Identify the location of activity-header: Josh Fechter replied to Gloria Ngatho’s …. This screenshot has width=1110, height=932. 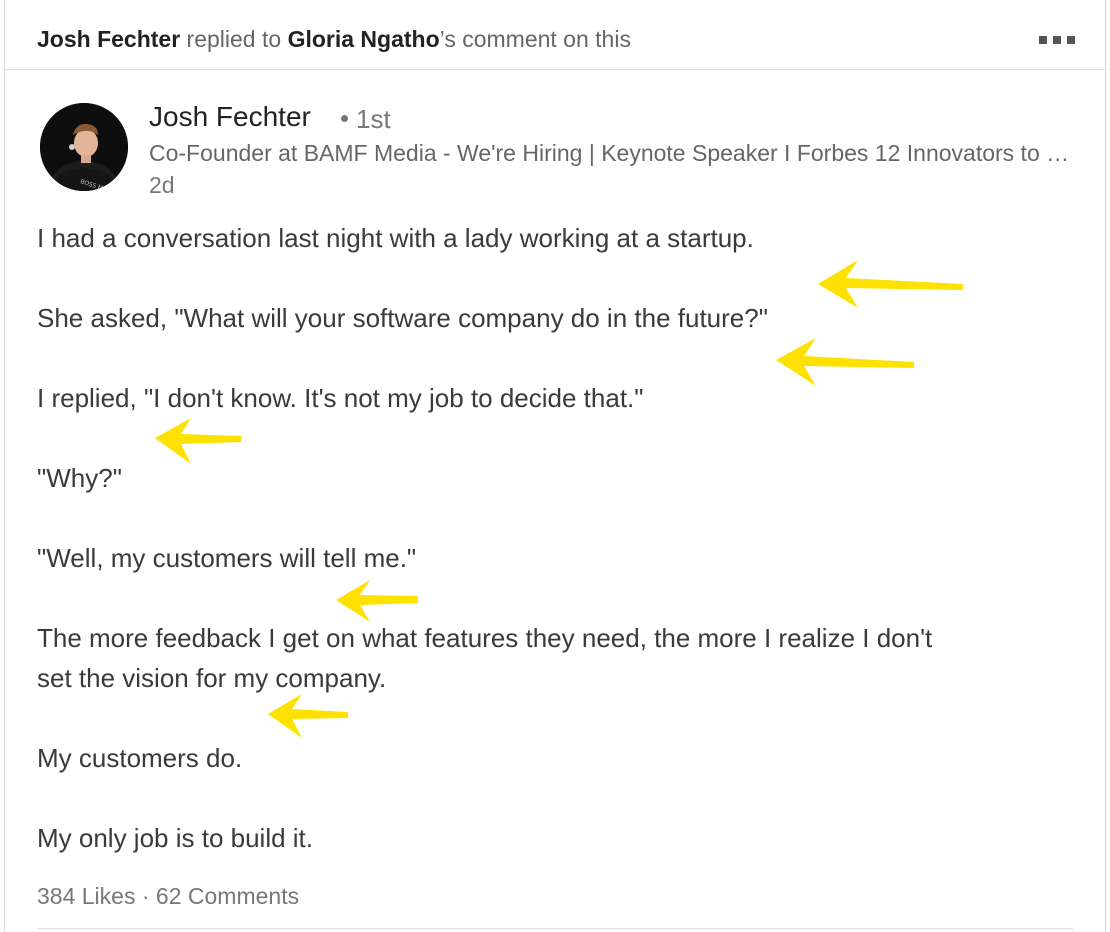
(555, 35).